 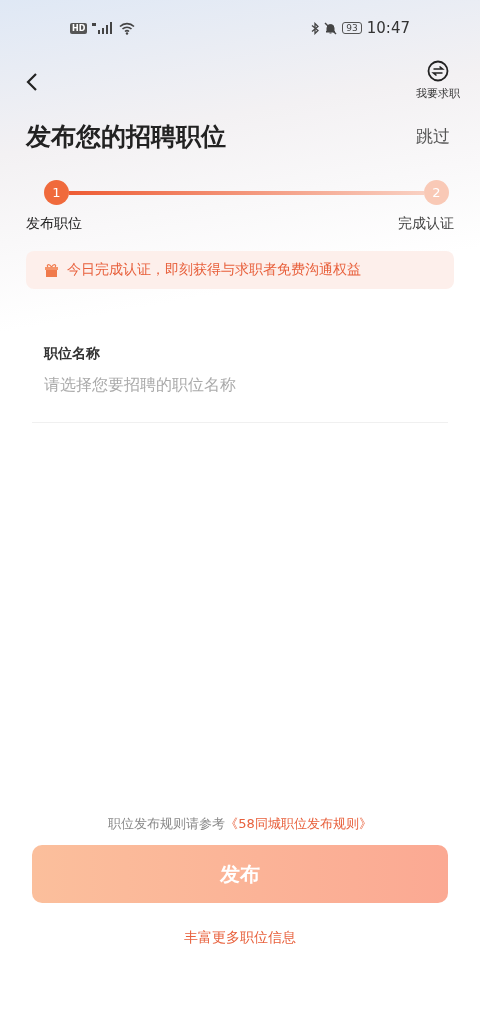 I want to click on switch-role-button: 我要求职, so click(x=438, y=80).